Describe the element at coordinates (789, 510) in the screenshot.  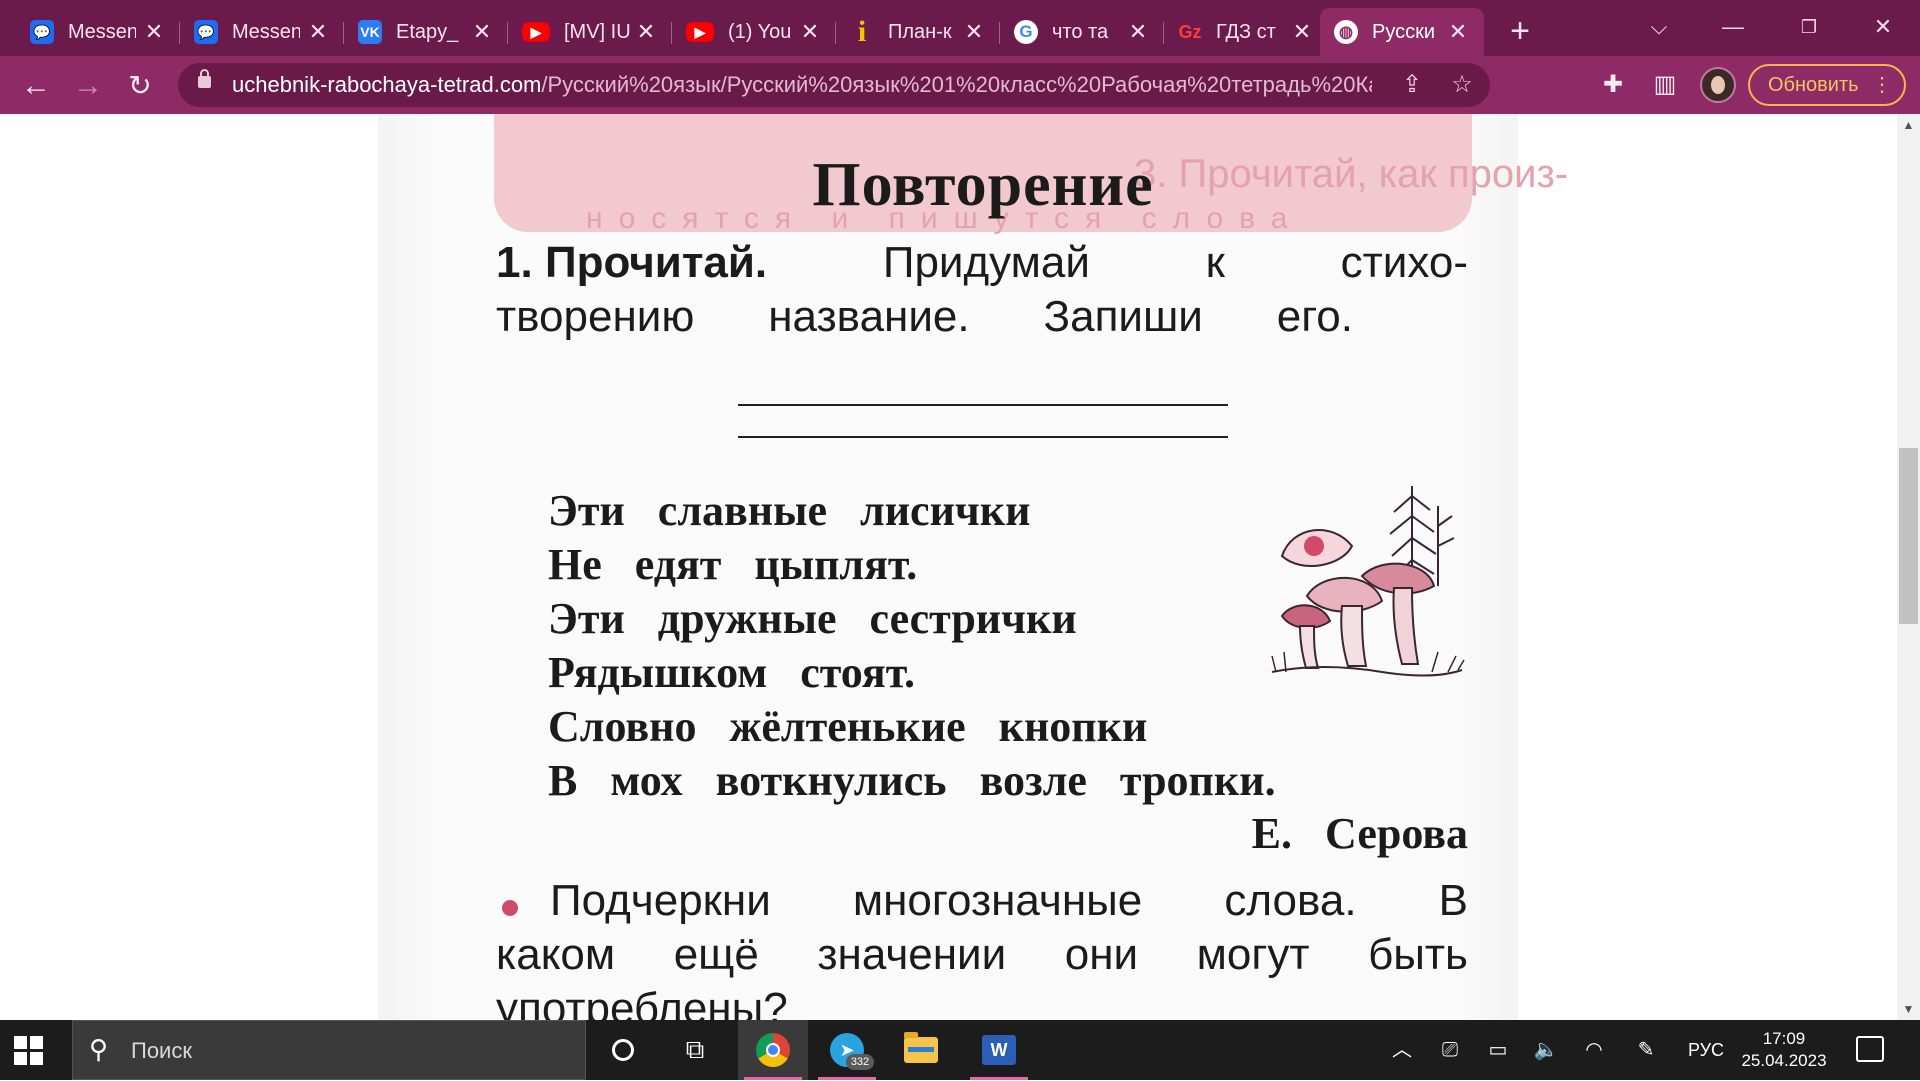
I see `poem-line: Эти славные лисички` at that location.